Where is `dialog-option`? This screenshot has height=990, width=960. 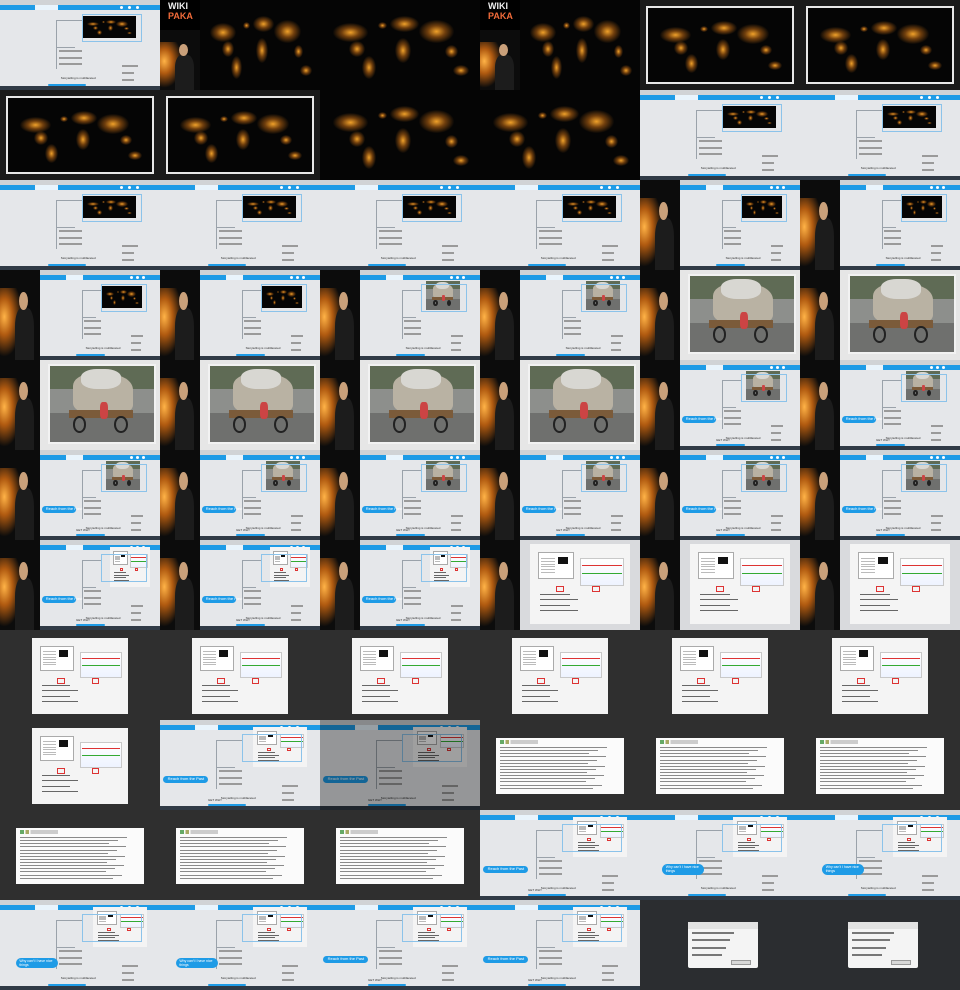
dialog-option is located at coordinates (713, 933).